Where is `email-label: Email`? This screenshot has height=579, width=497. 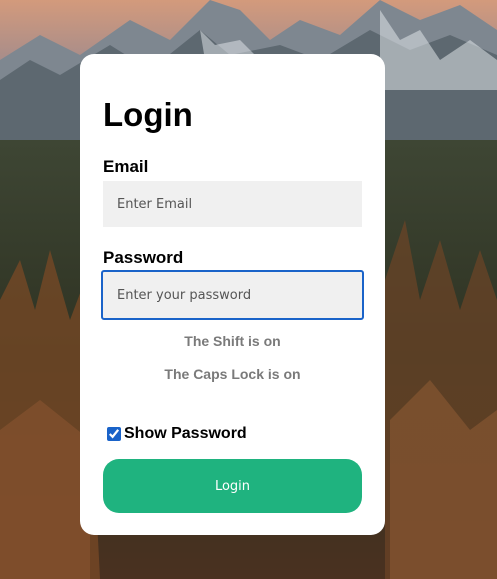
email-label: Email is located at coordinates (126, 166).